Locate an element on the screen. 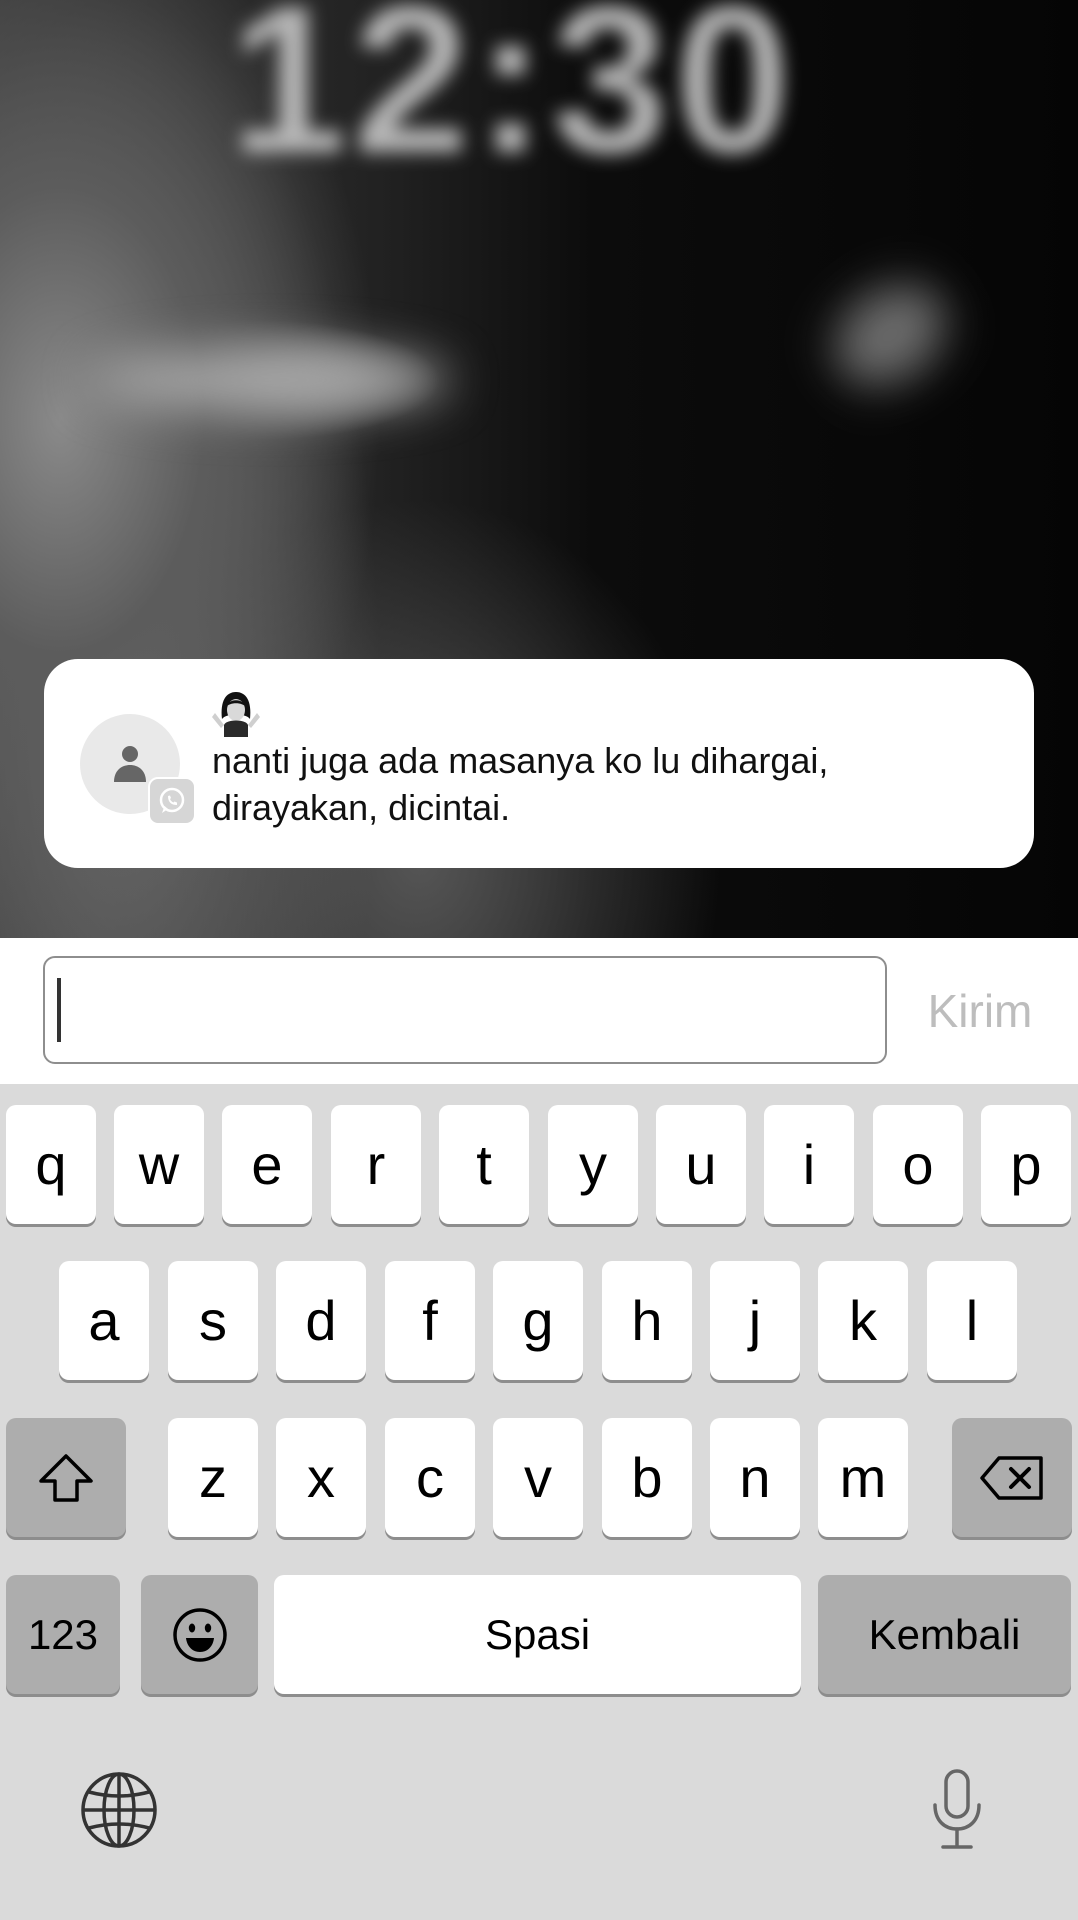  backspace-icon is located at coordinates (1011, 1477).